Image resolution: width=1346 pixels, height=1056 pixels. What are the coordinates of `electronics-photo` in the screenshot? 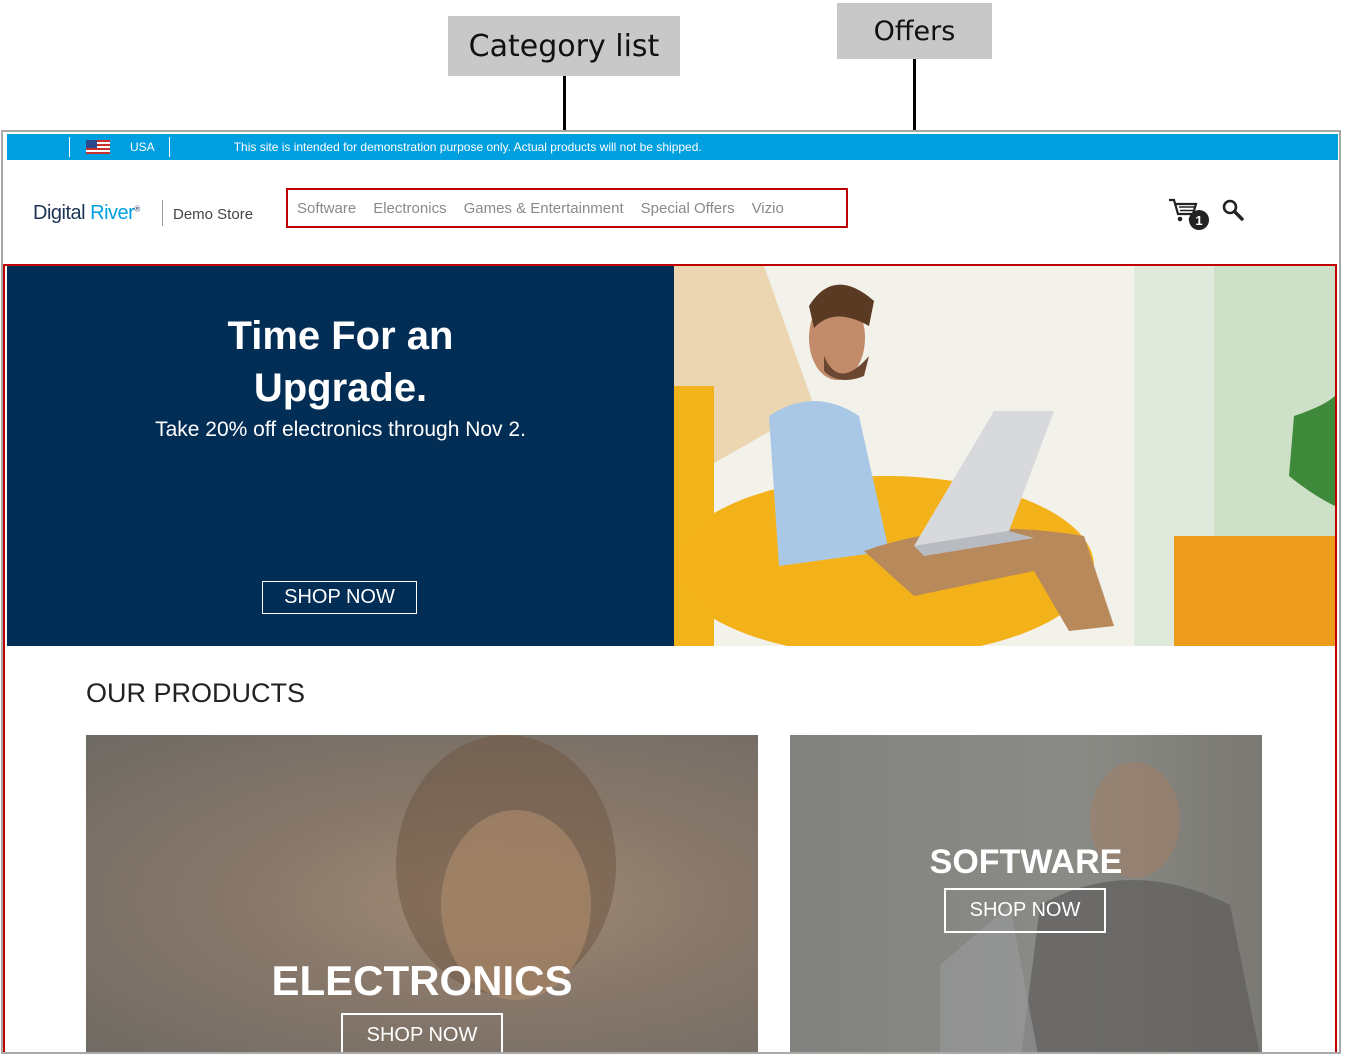 It's located at (506, 867).